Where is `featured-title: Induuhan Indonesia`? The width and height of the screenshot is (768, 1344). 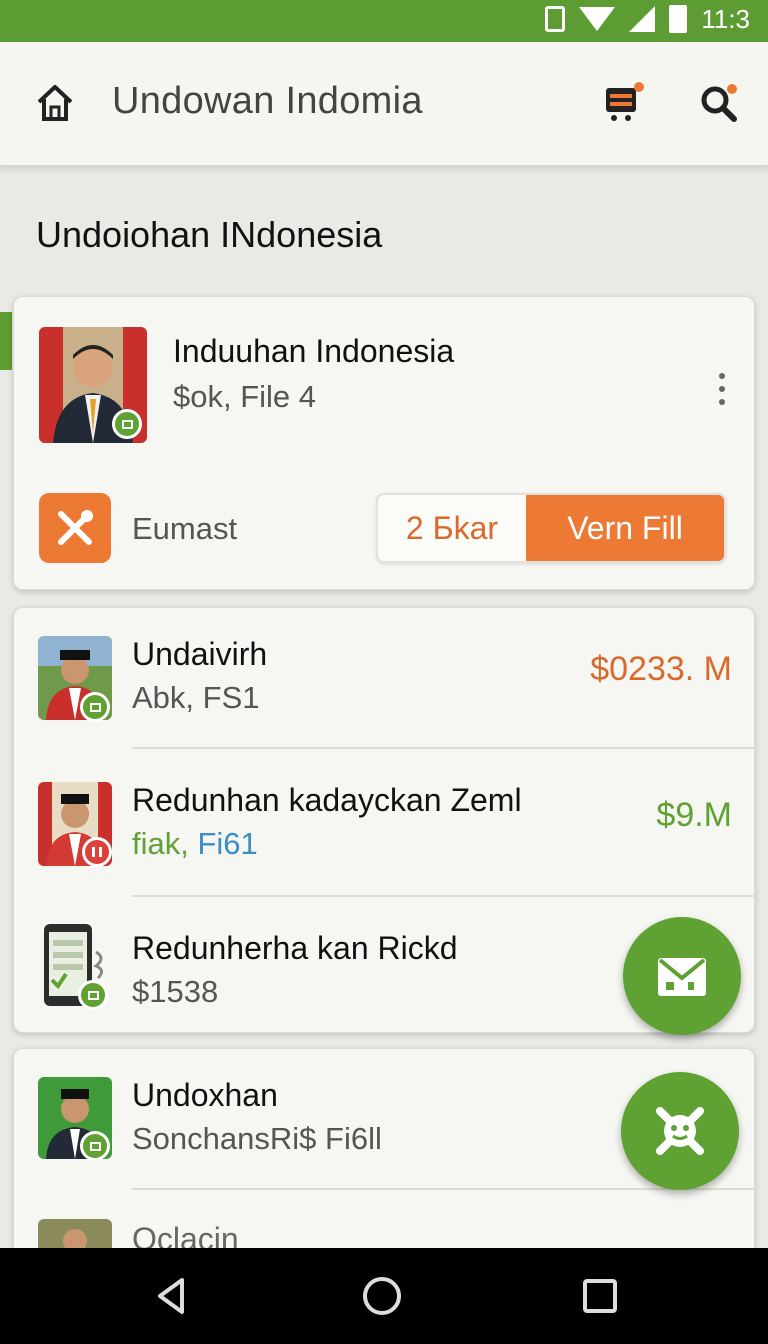
featured-title: Induuhan Indonesia is located at coordinates (314, 351).